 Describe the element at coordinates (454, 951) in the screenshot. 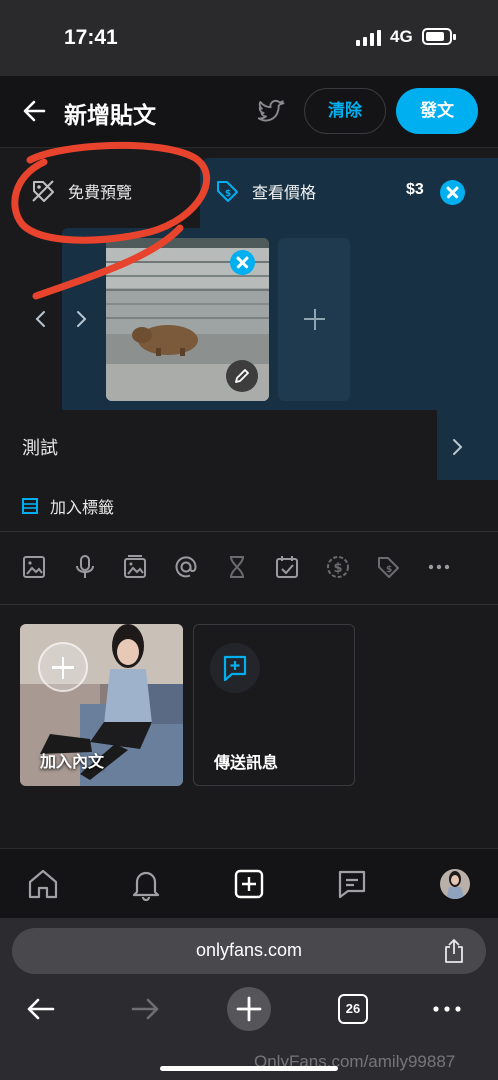

I see `share-icon` at that location.